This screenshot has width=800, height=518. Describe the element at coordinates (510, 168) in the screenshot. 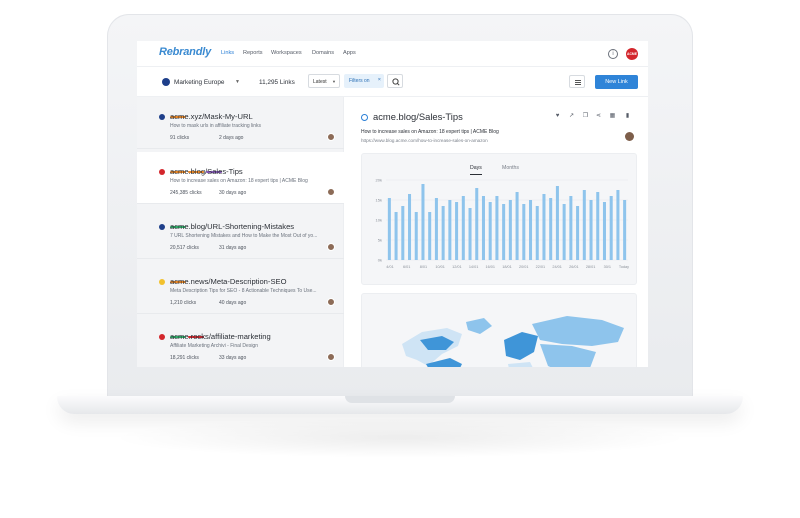

I see `tab-months: Months` at that location.